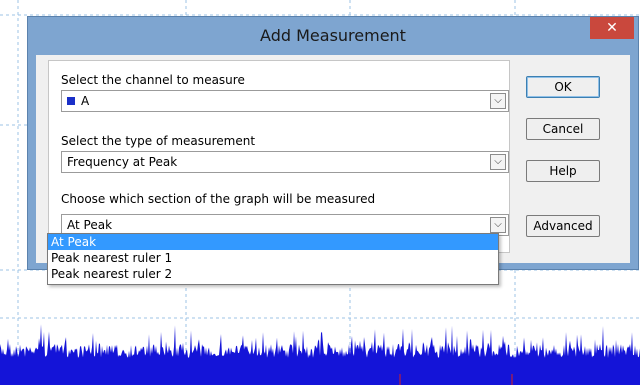 This screenshot has height=385, width=640. I want to click on channel-label: Select the channel to measure, so click(153, 80).